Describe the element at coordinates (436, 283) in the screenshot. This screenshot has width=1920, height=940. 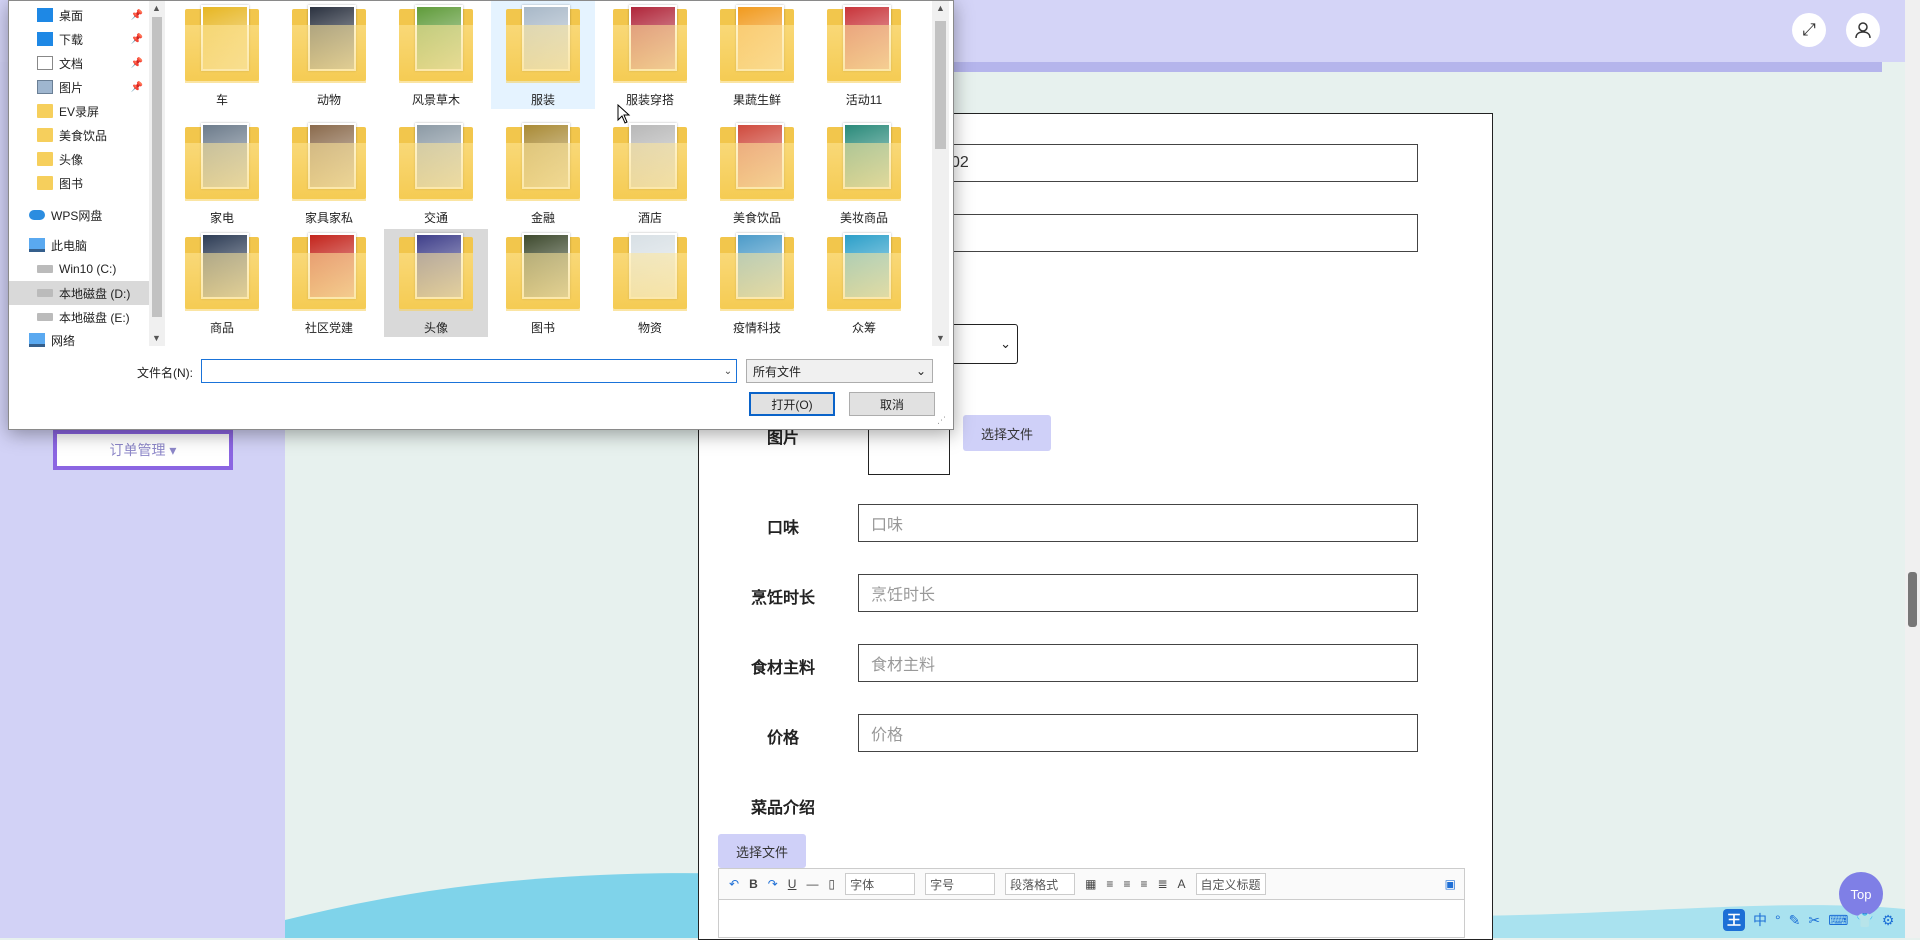
I see `folder-item: 头像` at that location.